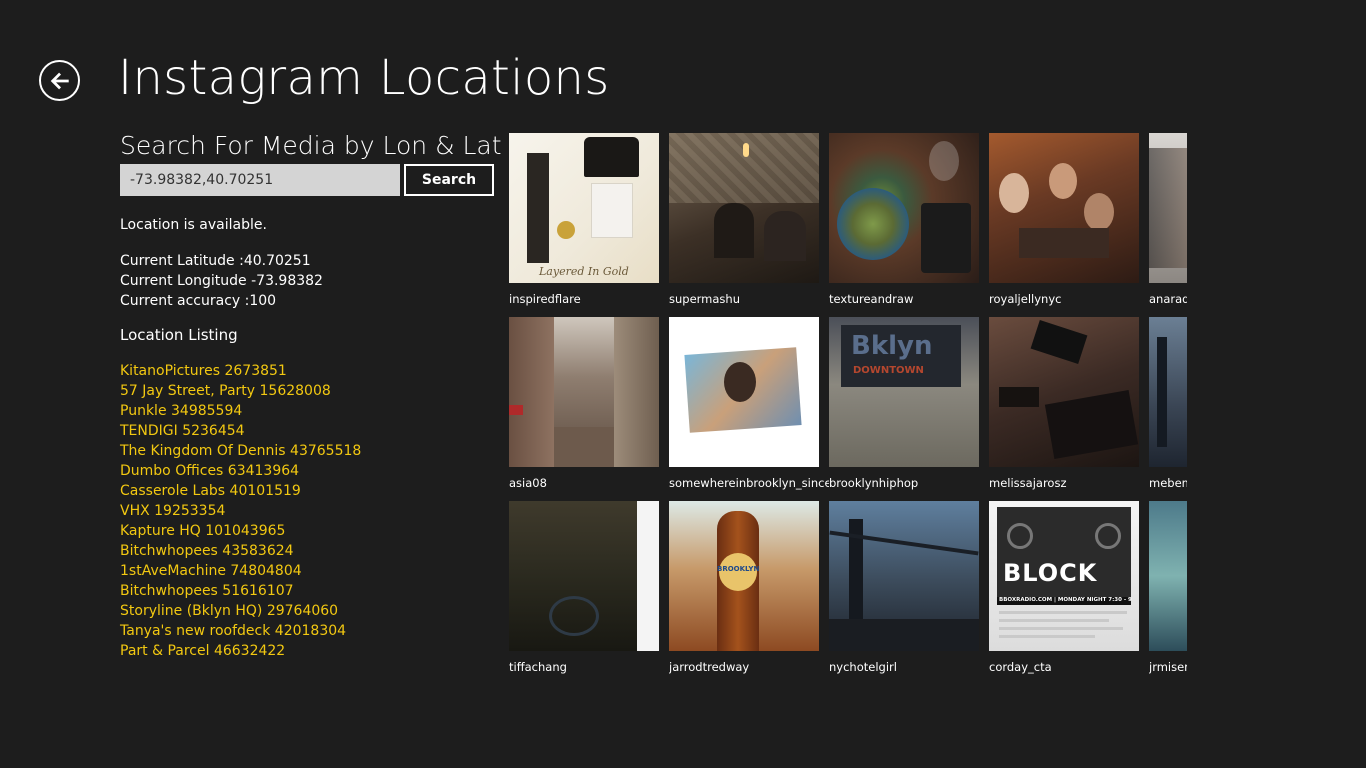 The height and width of the screenshot is (768, 1366). I want to click on media-tile: Layered In Gold, so click(584, 208).